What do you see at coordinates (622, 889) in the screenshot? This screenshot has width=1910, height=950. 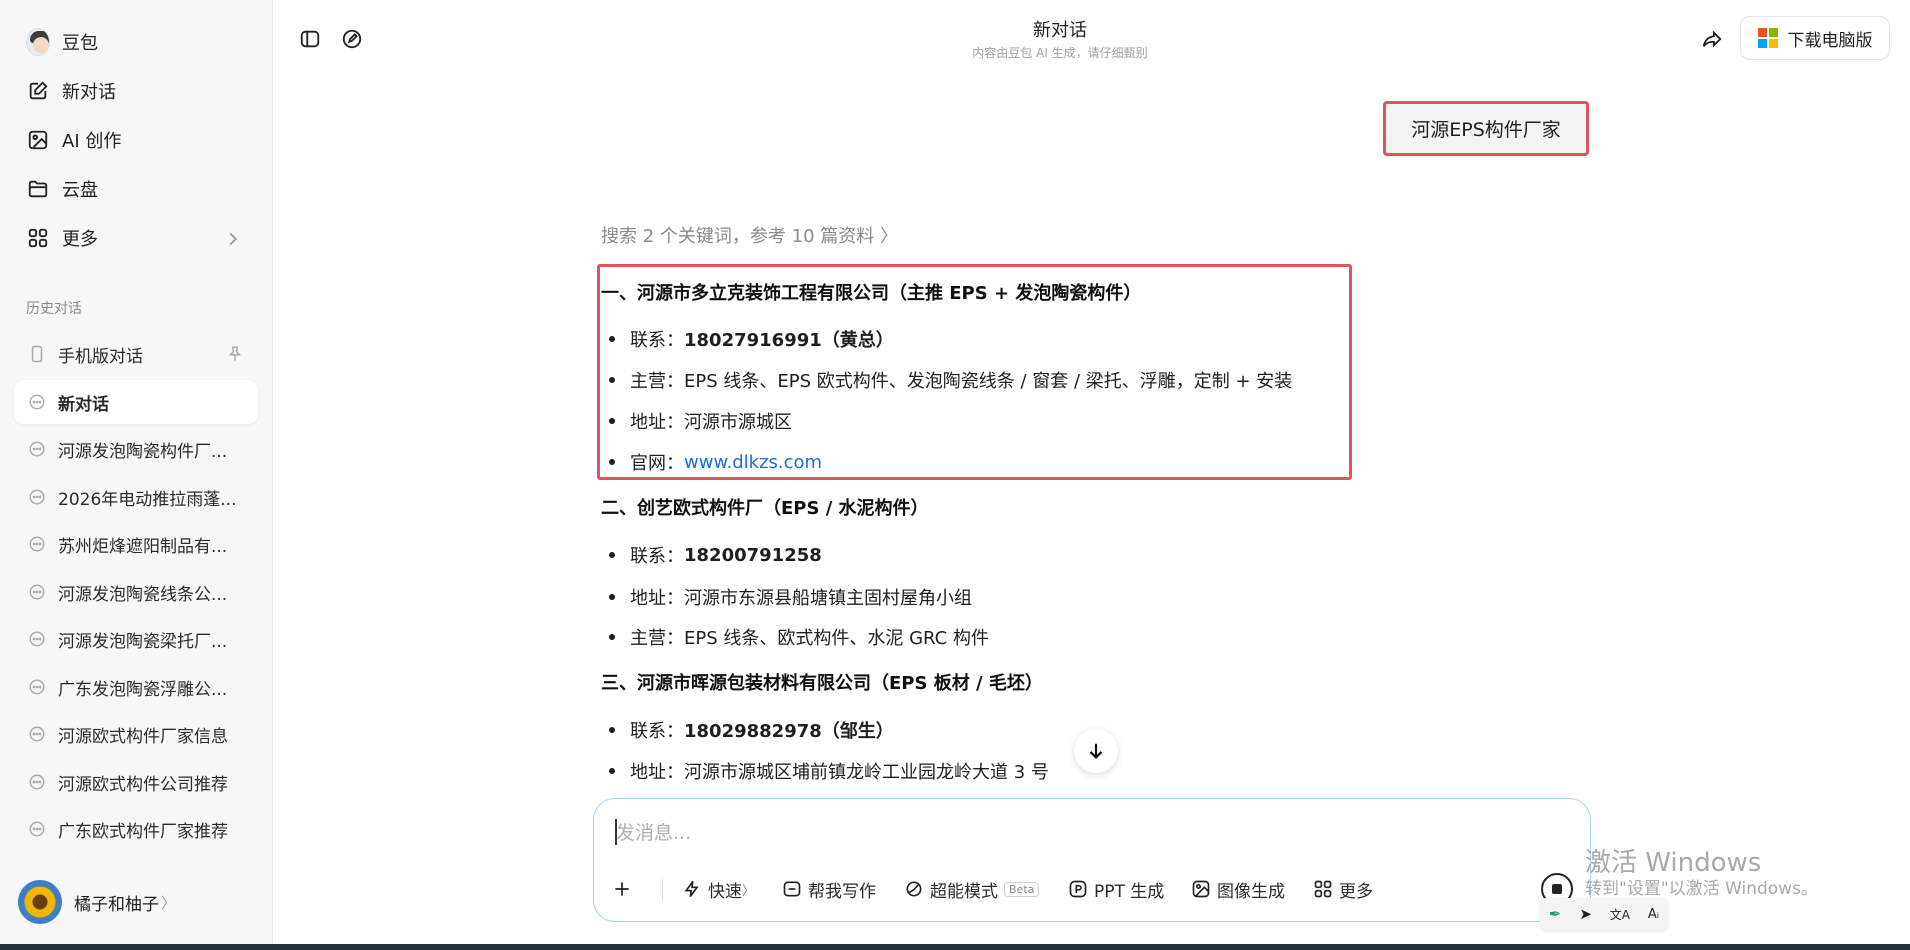 I see `plus-icon` at bounding box center [622, 889].